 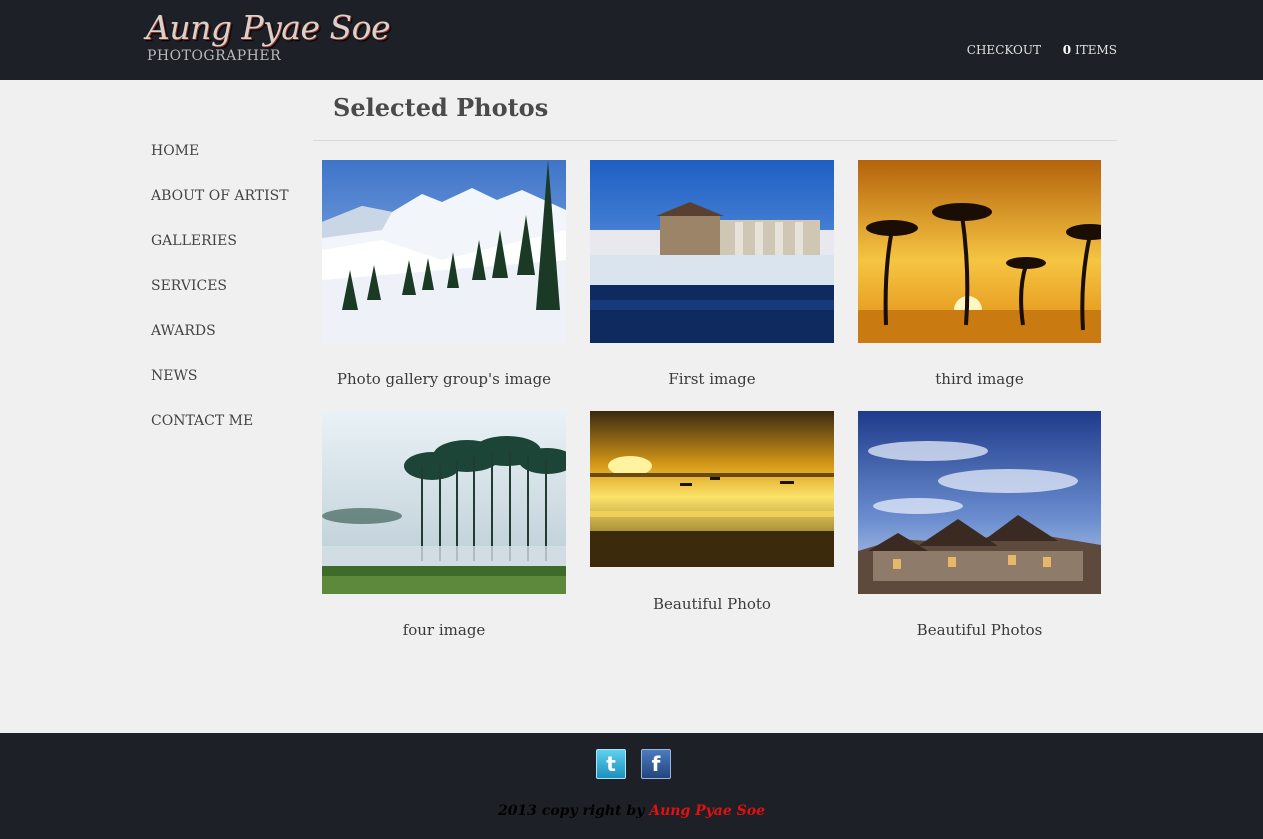 I want to click on nav-item-contact: CONTACT ME, so click(x=231, y=435).